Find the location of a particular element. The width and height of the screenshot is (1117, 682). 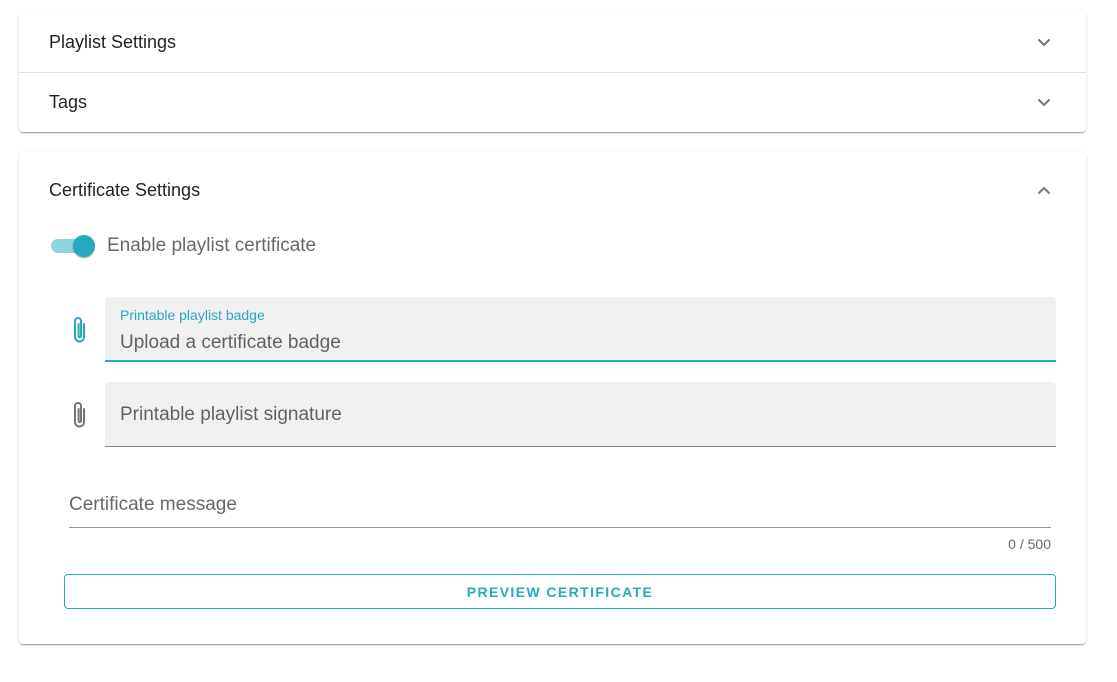

tags-header: Tags is located at coordinates (552, 102).